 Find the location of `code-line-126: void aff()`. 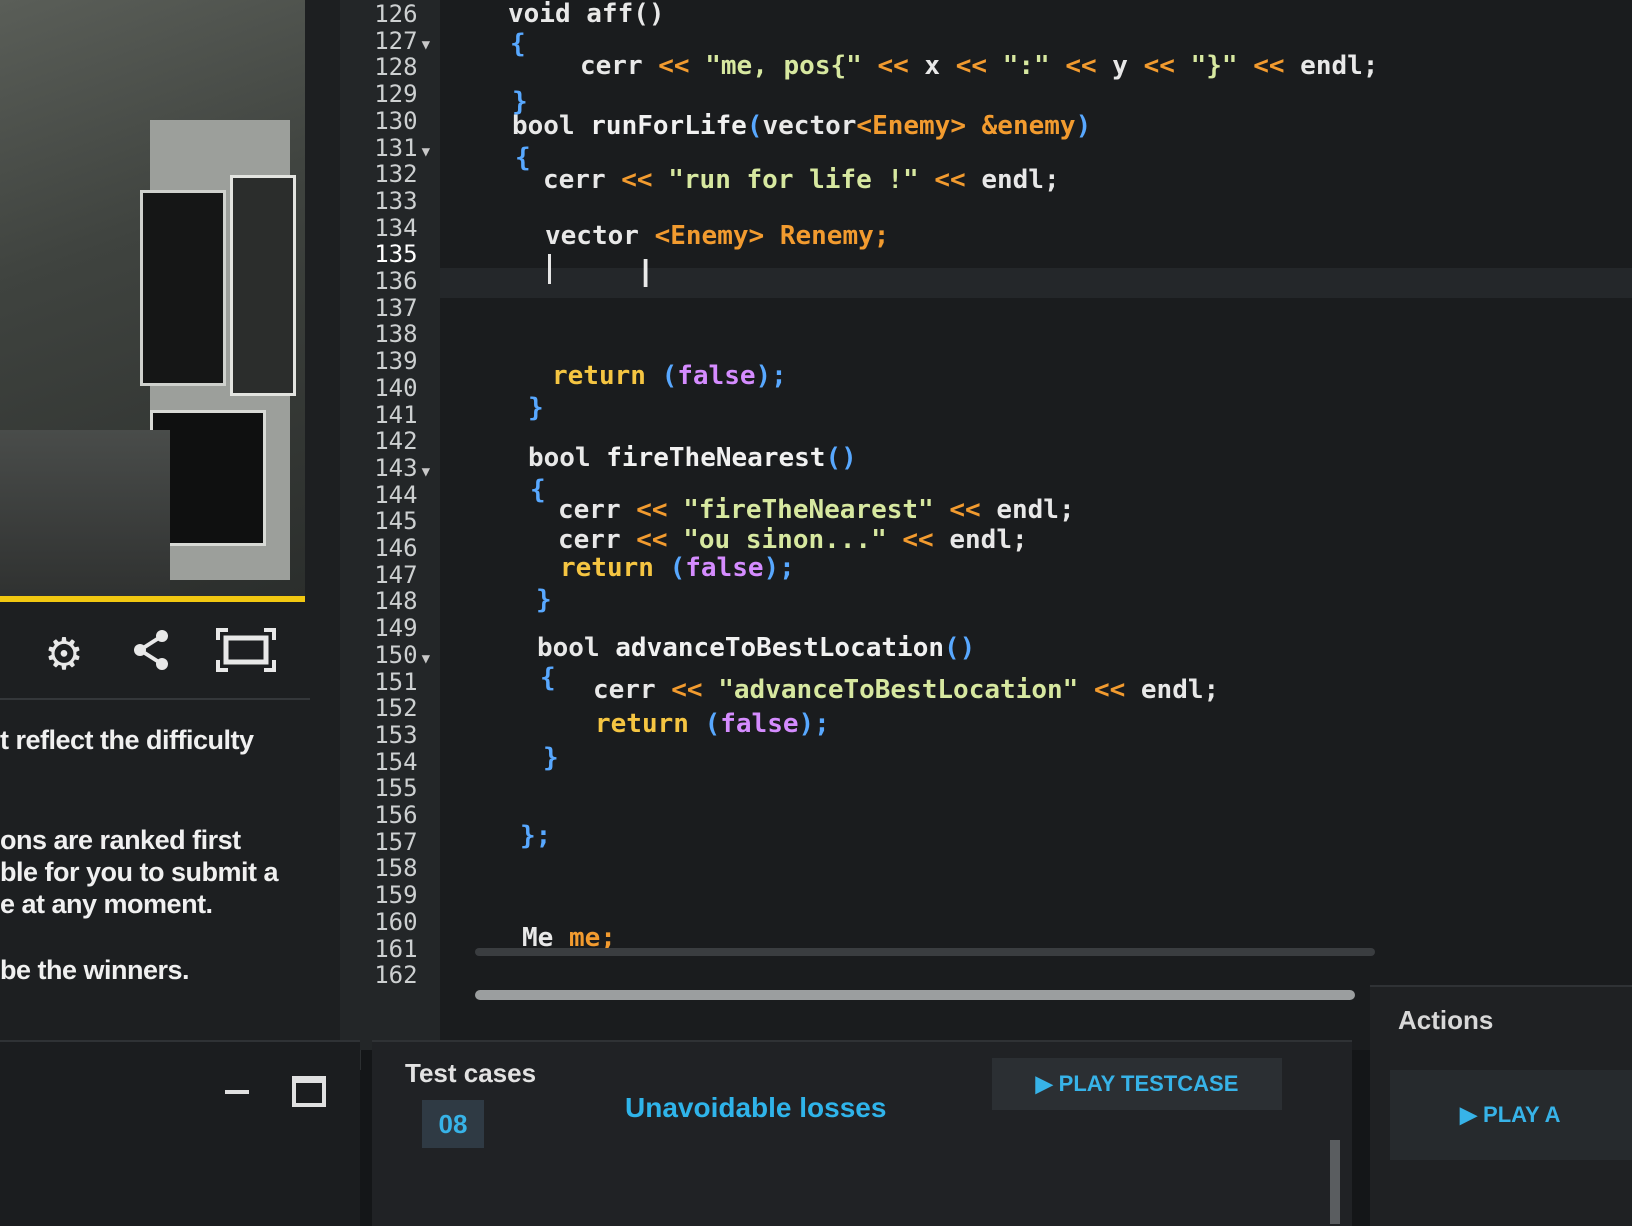

code-line-126: void aff() is located at coordinates (586, 14).